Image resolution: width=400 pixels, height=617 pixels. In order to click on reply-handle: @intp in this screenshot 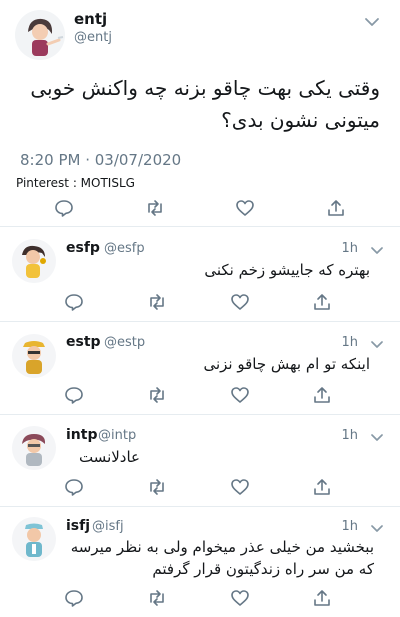, I will do `click(117, 435)`.